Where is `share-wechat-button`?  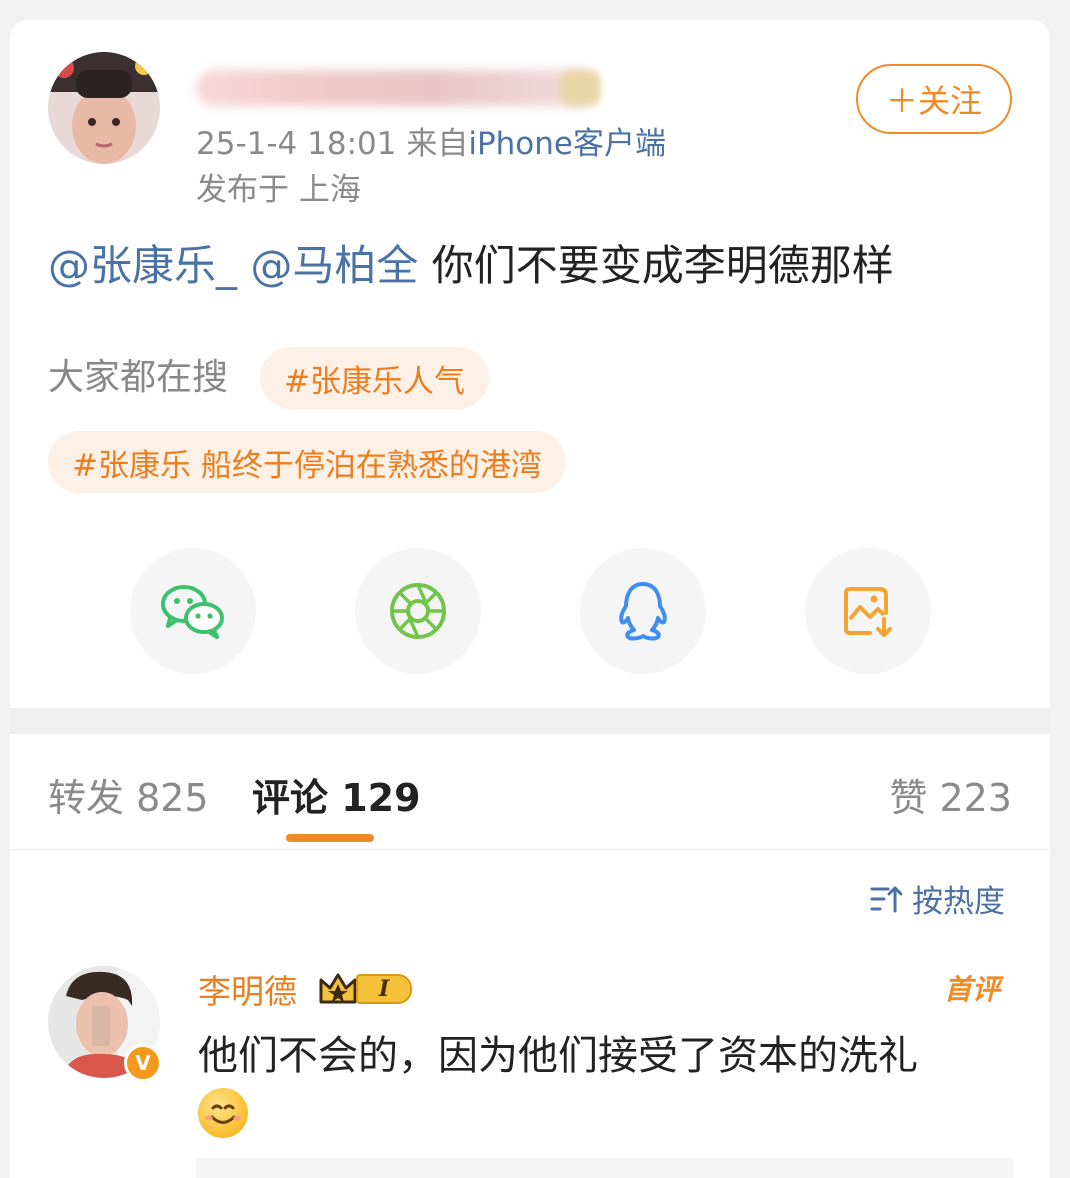
share-wechat-button is located at coordinates (193, 611).